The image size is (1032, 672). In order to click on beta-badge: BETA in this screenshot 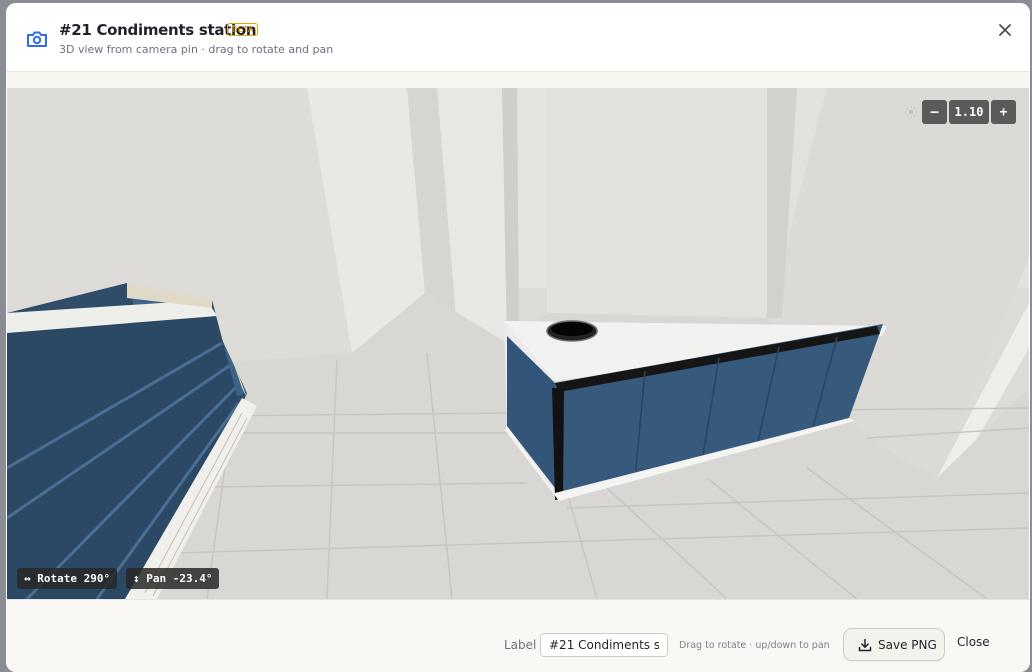, I will do `click(243, 29)`.